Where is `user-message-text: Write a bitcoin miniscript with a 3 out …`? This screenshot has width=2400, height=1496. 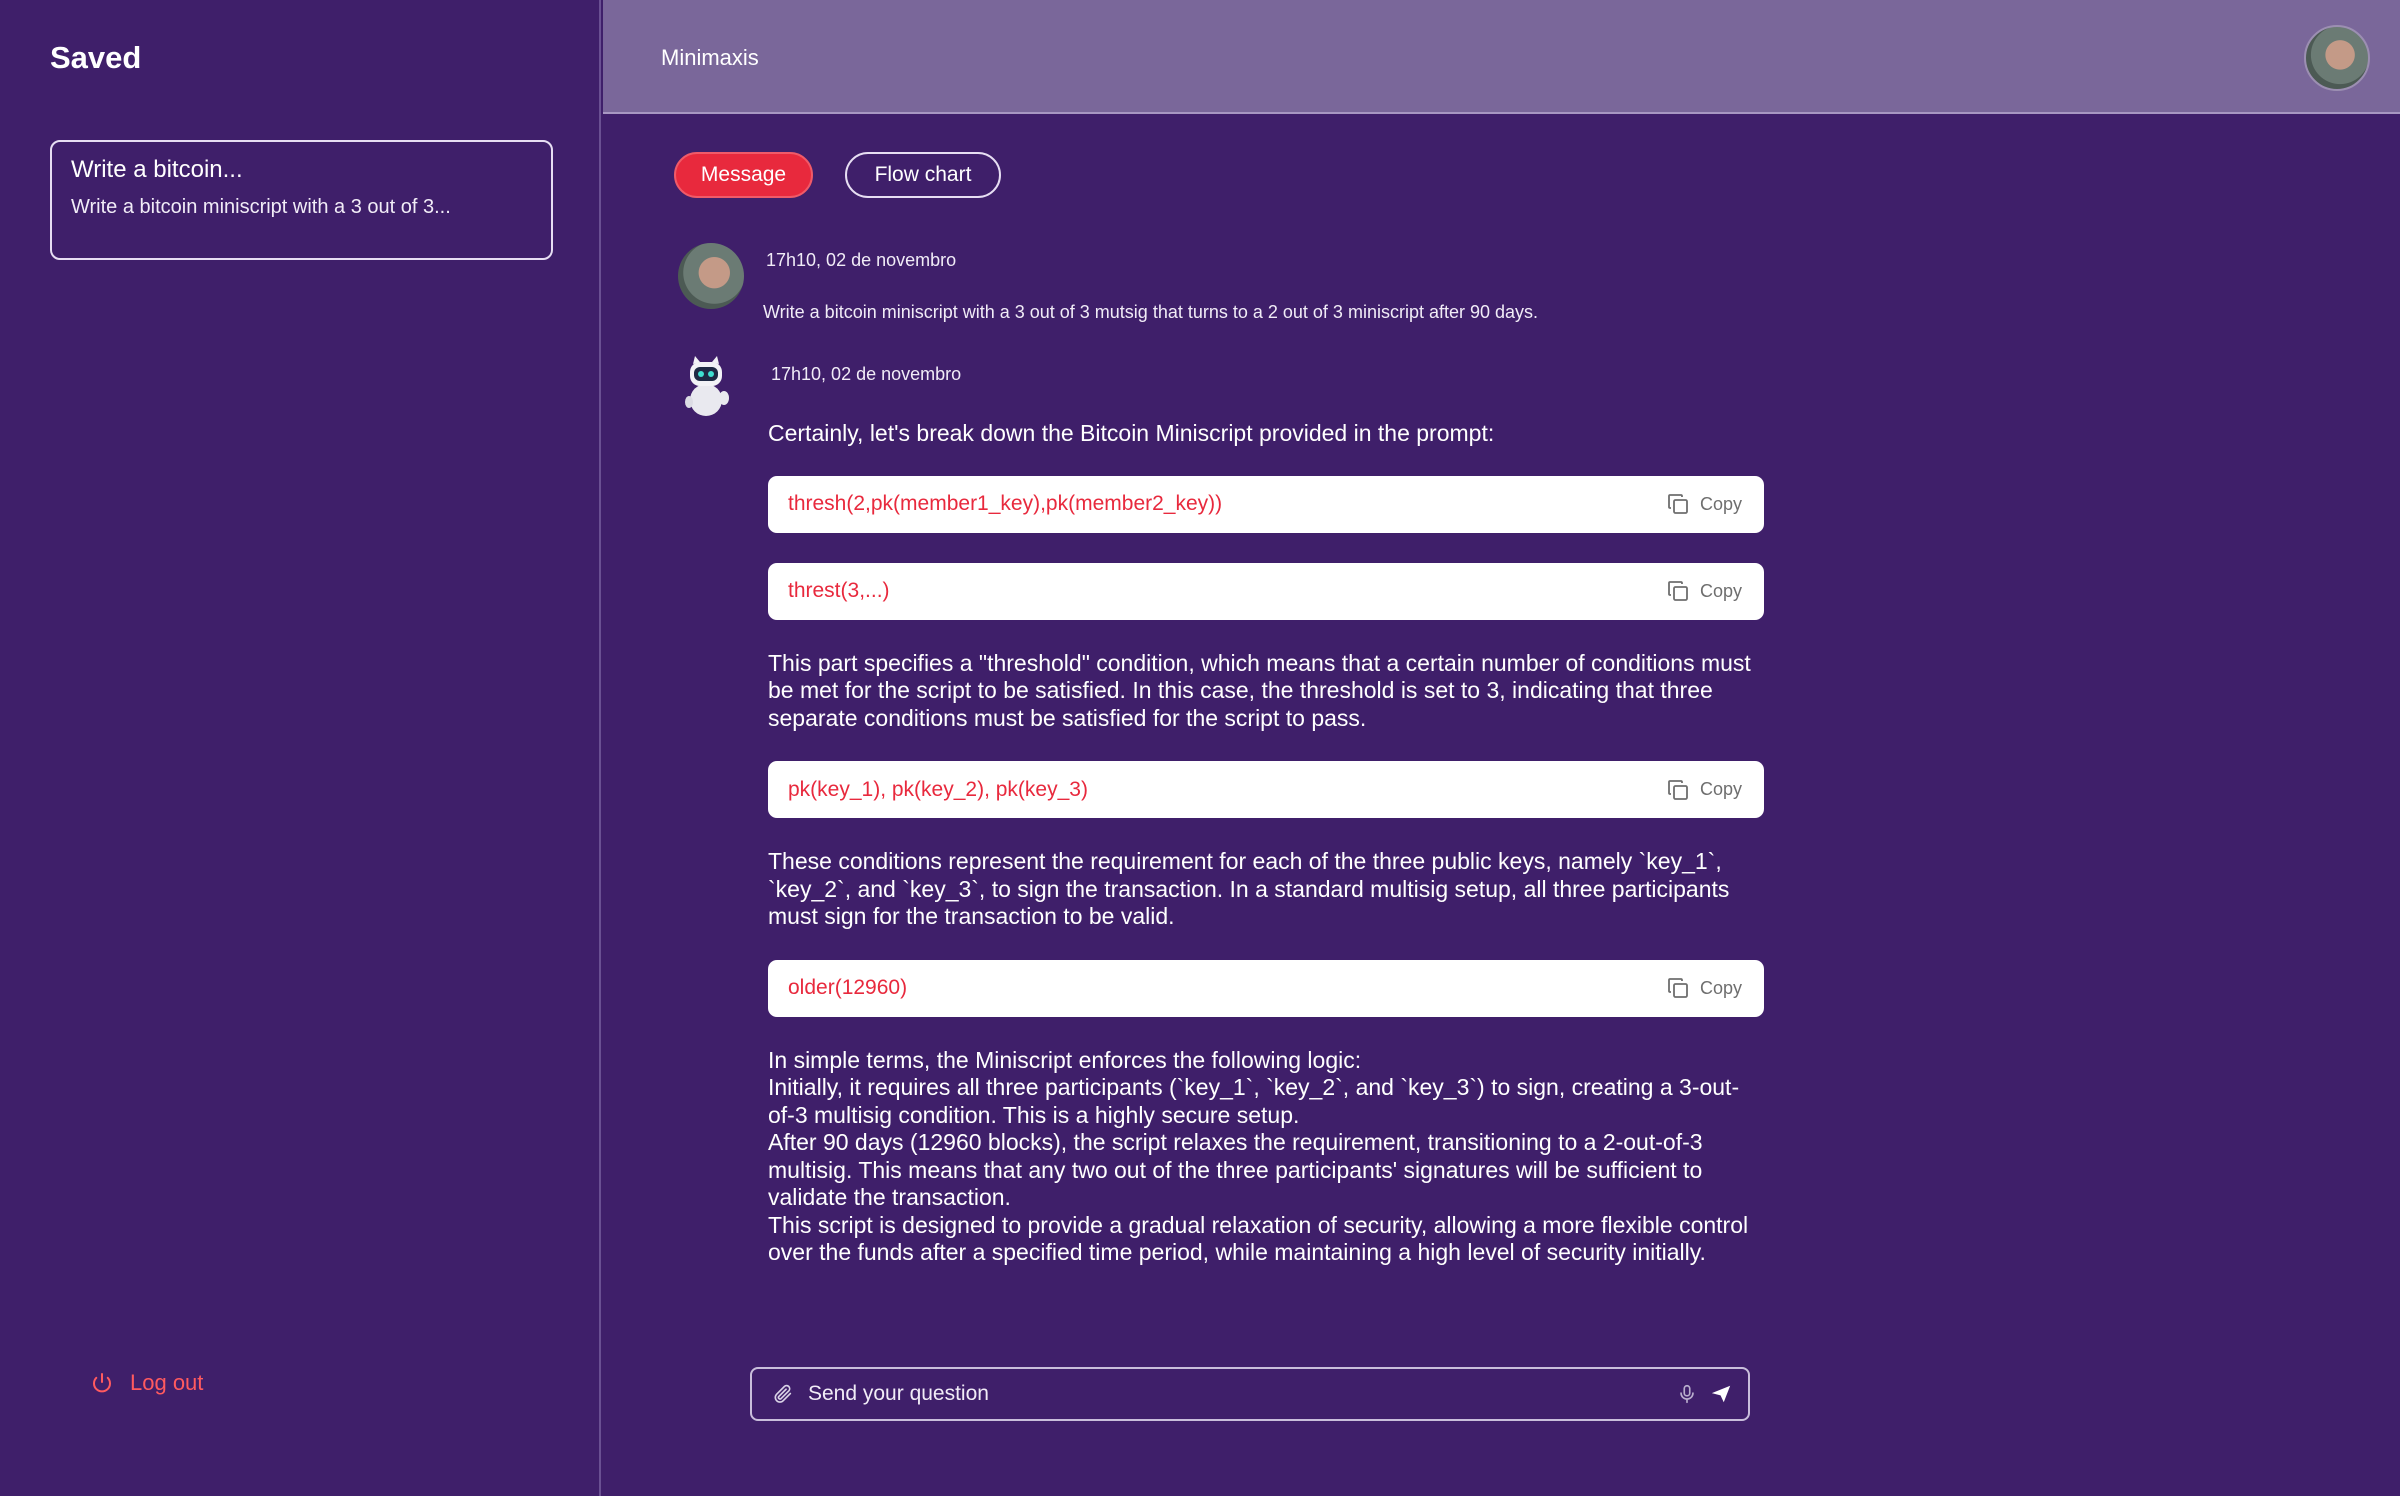 user-message-text: Write a bitcoin miniscript with a 3 out … is located at coordinates (1151, 312).